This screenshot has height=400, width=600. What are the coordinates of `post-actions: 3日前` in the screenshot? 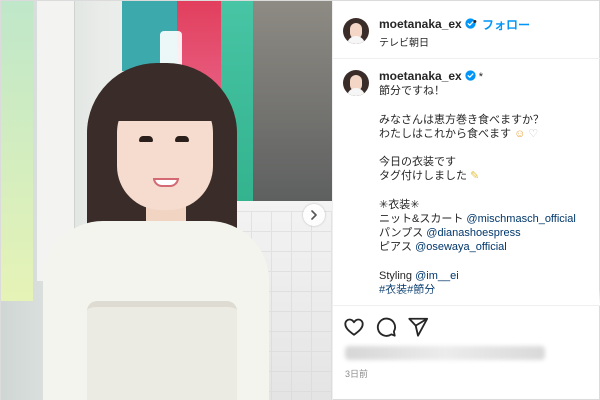 It's located at (466, 352).